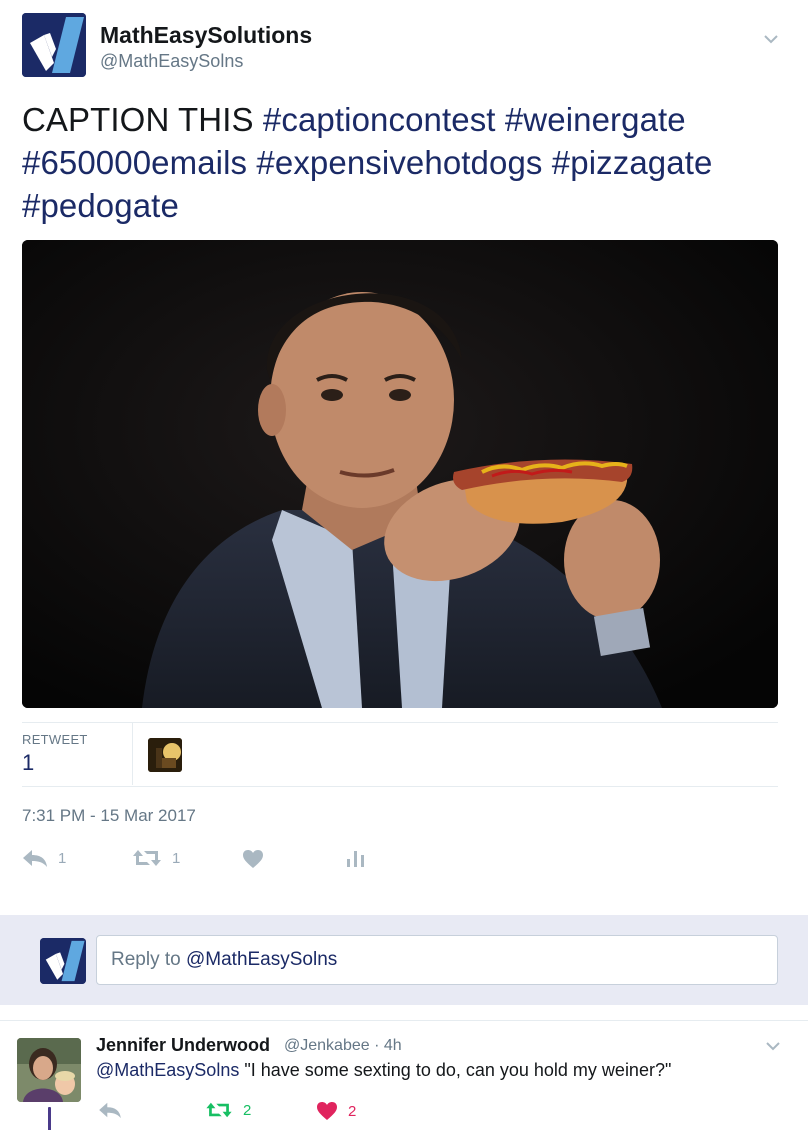  Describe the element at coordinates (62, 858) in the screenshot. I see `reply-count: 1` at that location.